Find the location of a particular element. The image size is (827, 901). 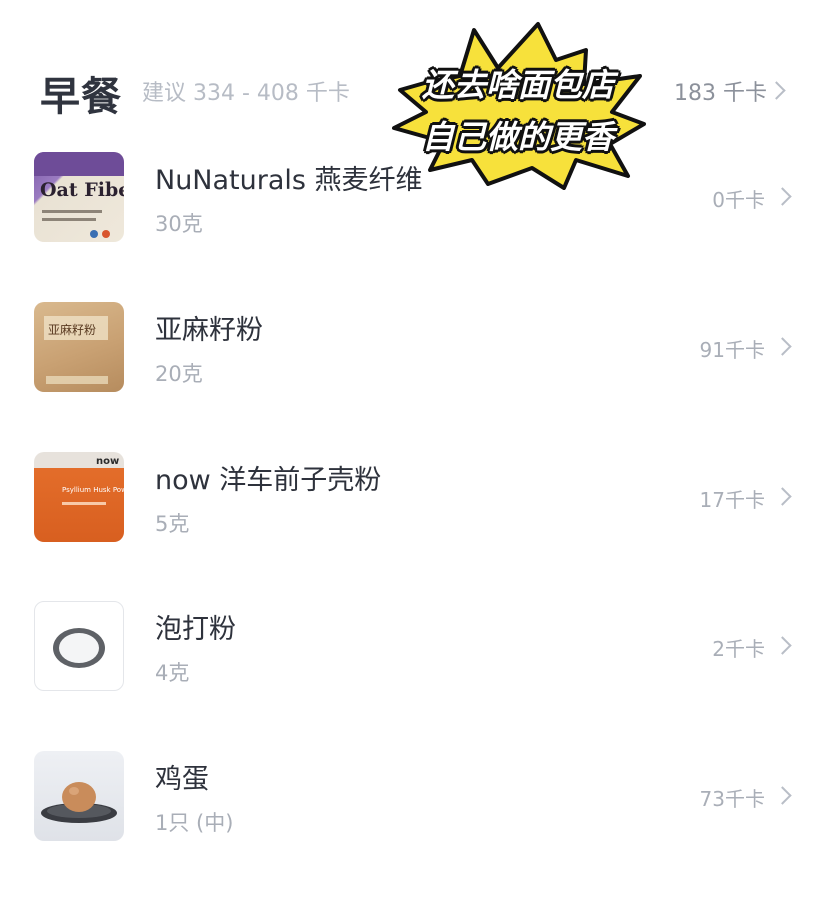

food-name: NuNaturals 燕麦纤维 is located at coordinates (289, 180).